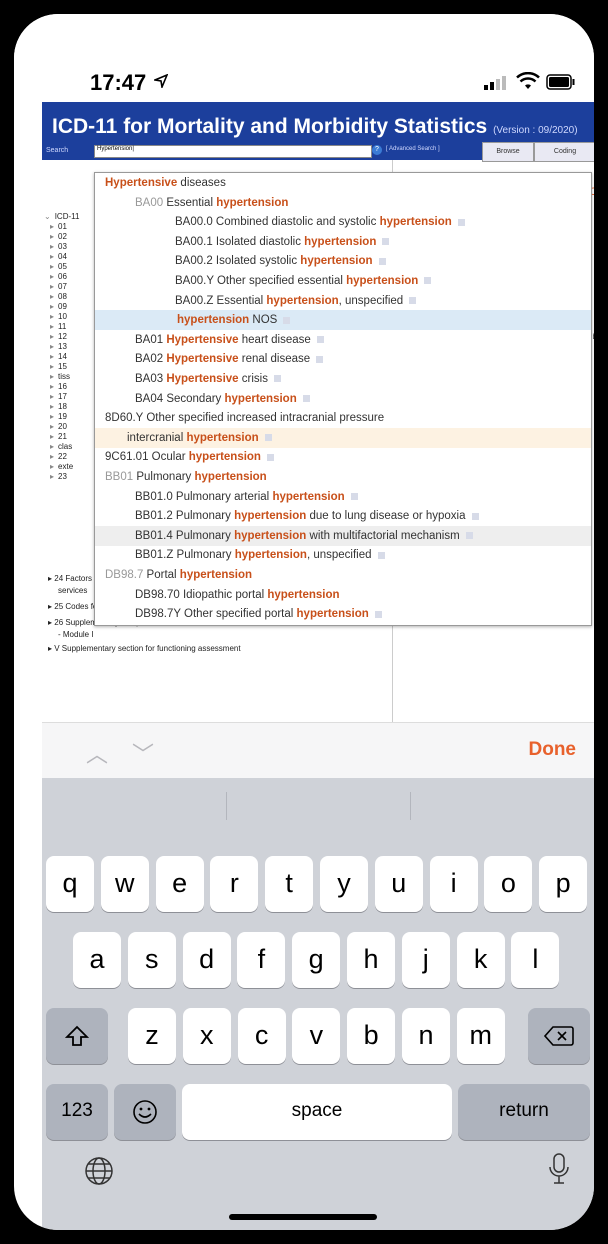  What do you see at coordinates (343, 203) in the screenshot?
I see `suggestion-item: BA00 Essential hypertension` at bounding box center [343, 203].